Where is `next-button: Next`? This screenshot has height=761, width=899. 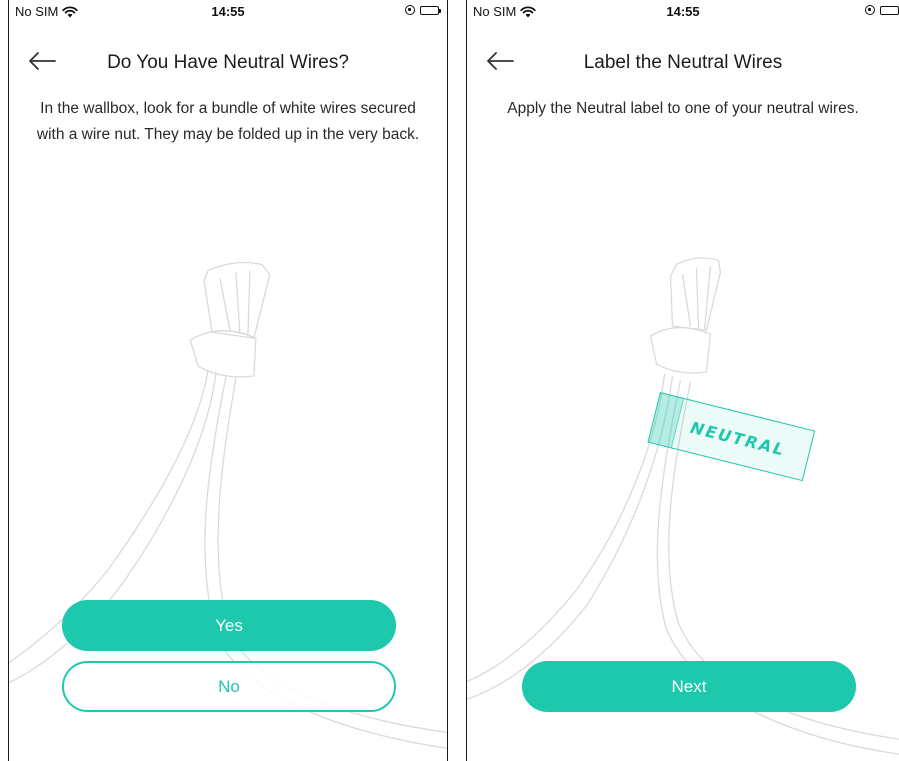
next-button: Next is located at coordinates (689, 686).